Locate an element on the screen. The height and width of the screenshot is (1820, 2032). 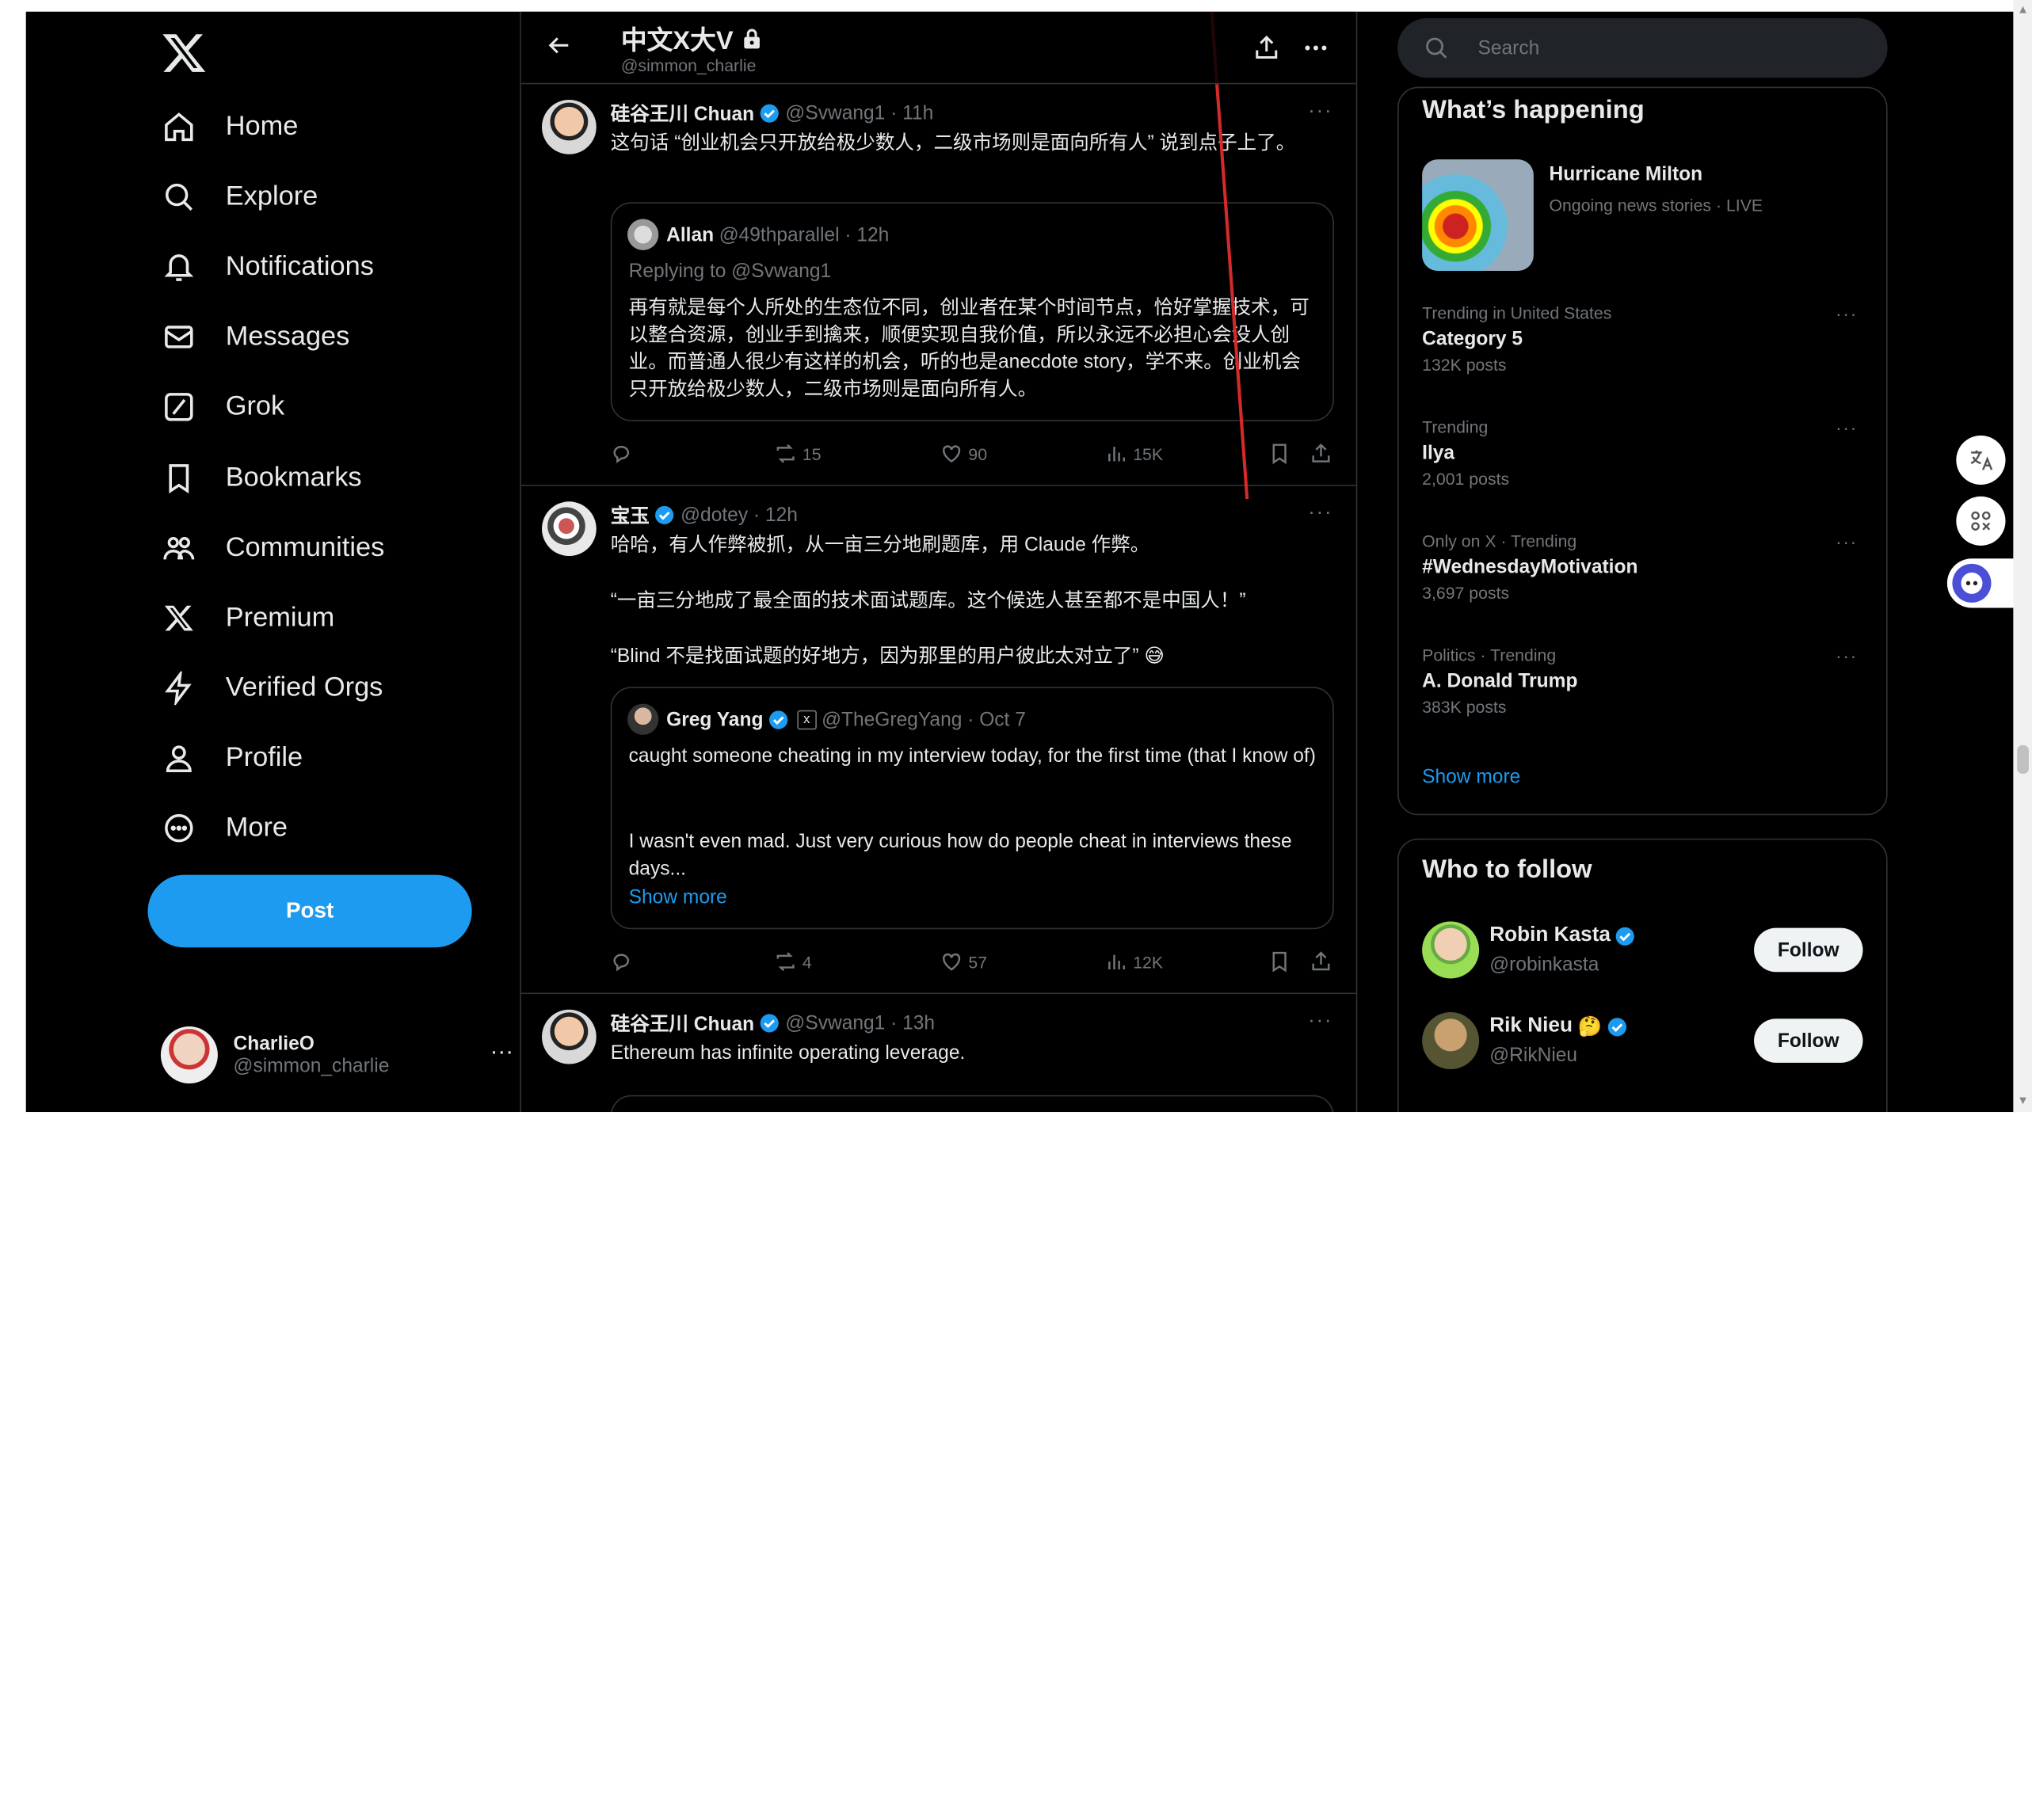
quote-header: Allan @49thparallel · 12h is located at coordinates (758, 234).